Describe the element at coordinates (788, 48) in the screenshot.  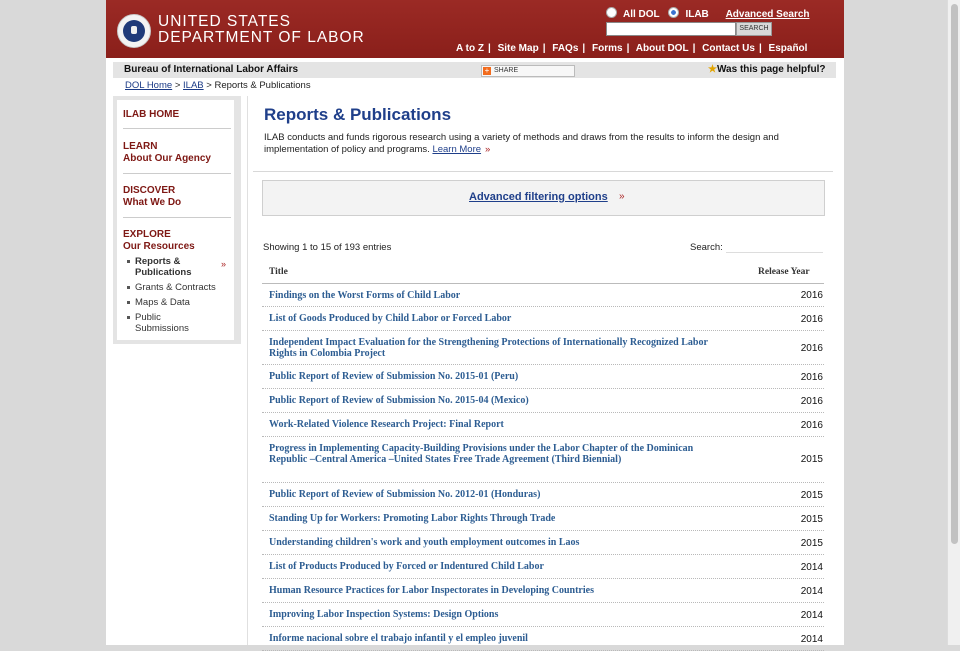
I see `nav-espanol: Español` at that location.